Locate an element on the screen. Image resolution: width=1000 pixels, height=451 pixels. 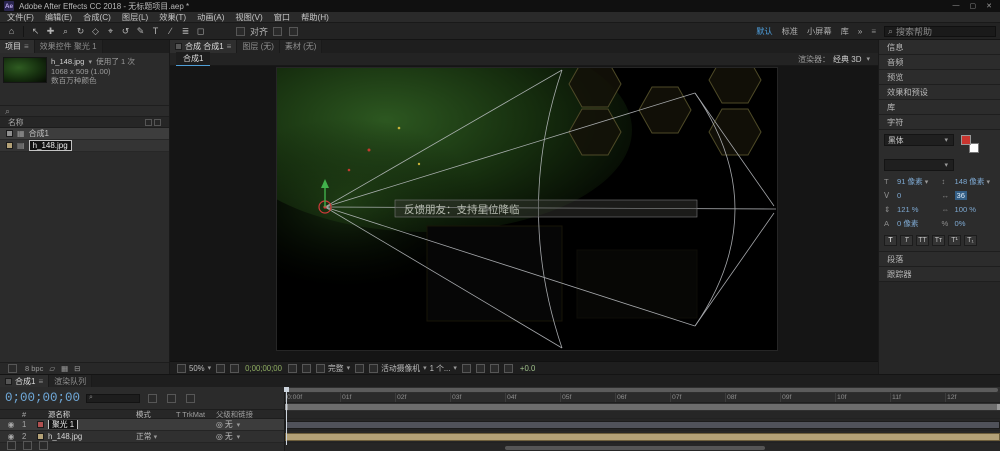
project-item-name-editing: h_148.jpg is located at coordinates (50, 145).